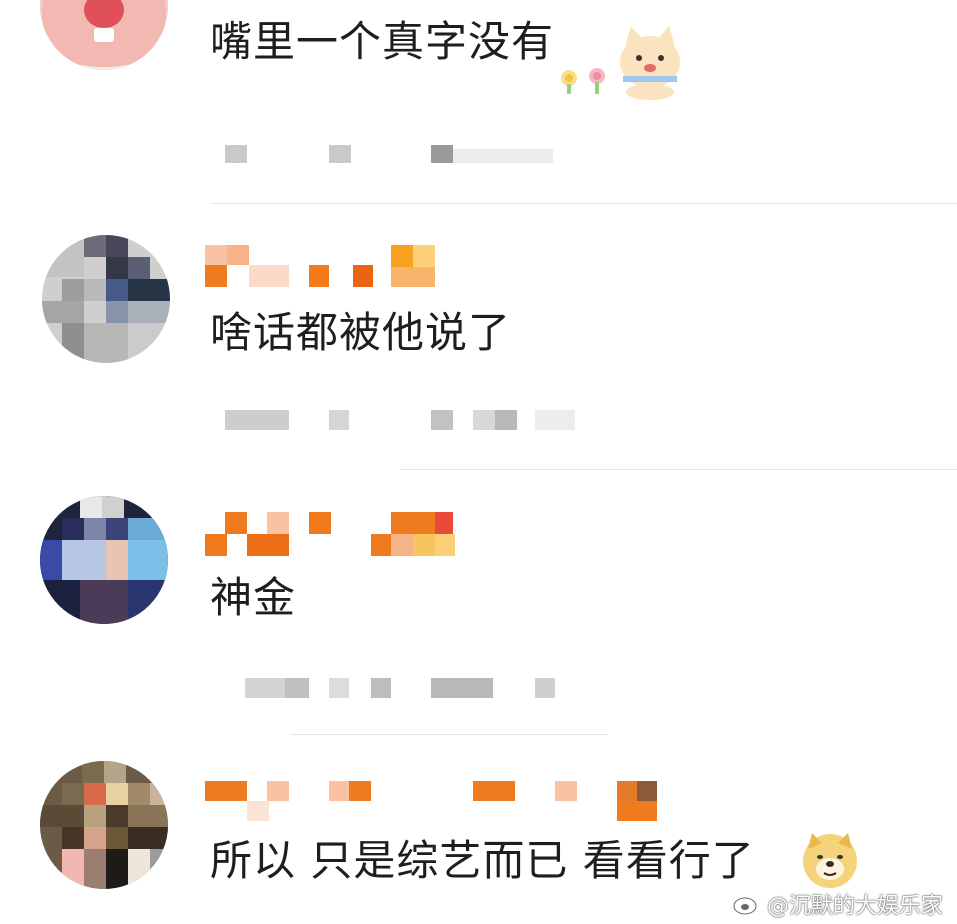 This screenshot has width=957, height=924. I want to click on pig-avatar-icon, so click(104, 35).